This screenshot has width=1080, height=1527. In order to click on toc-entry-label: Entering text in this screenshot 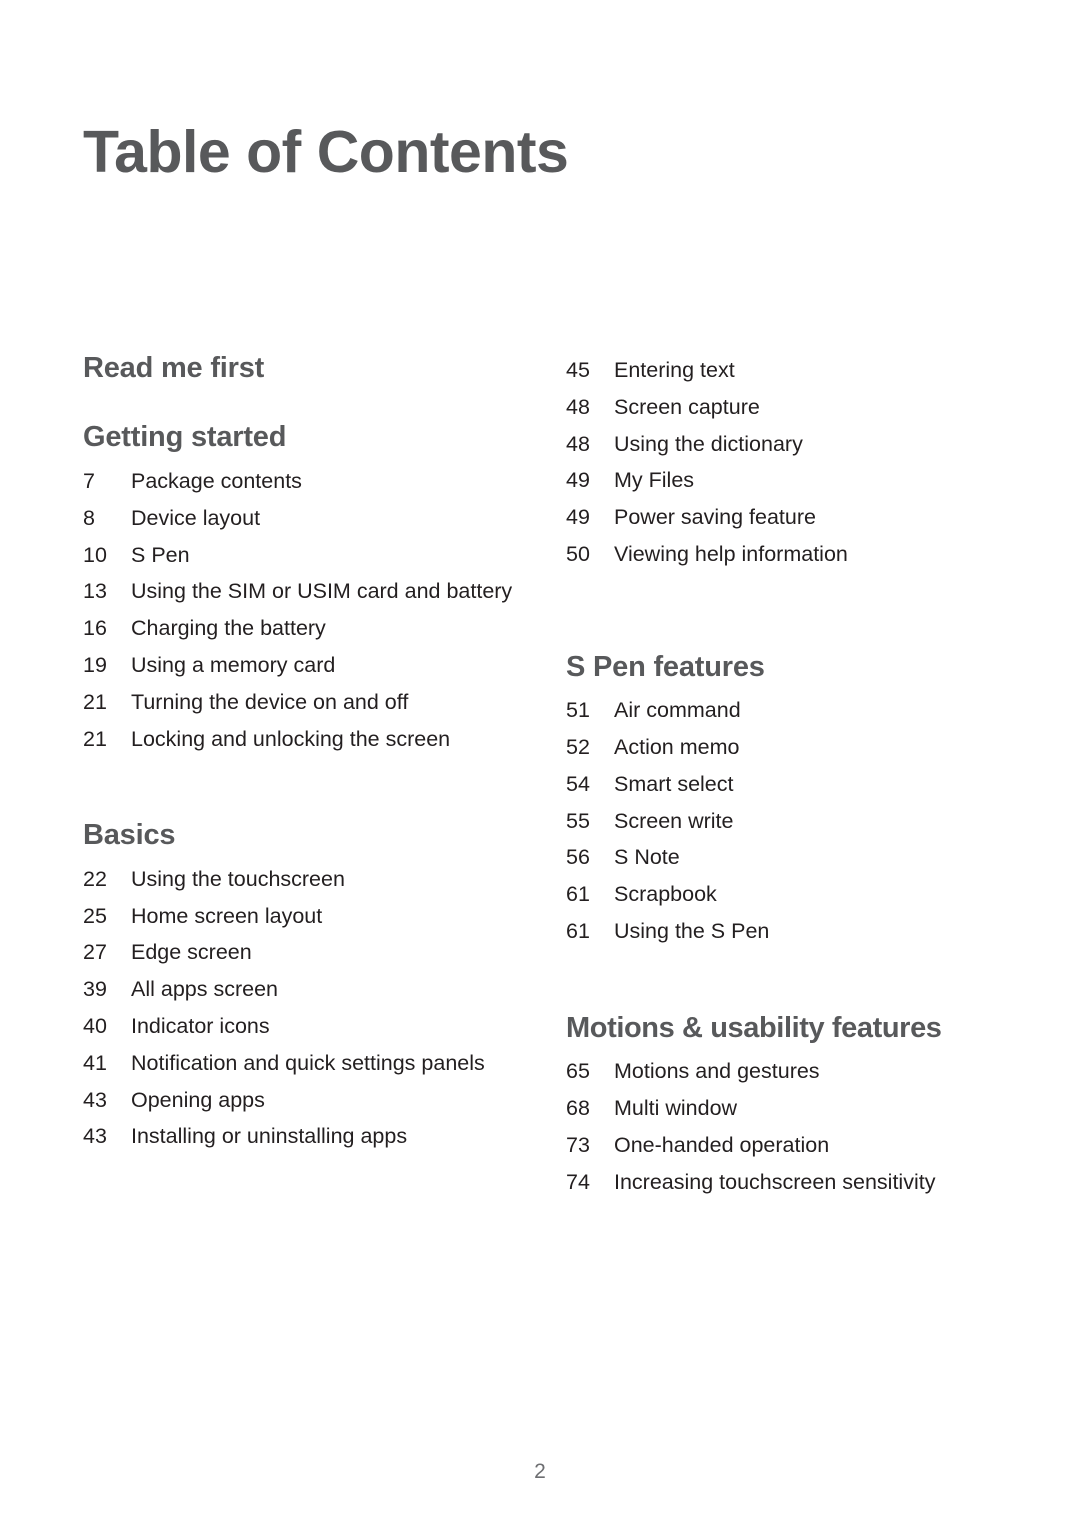, I will do `click(674, 370)`.